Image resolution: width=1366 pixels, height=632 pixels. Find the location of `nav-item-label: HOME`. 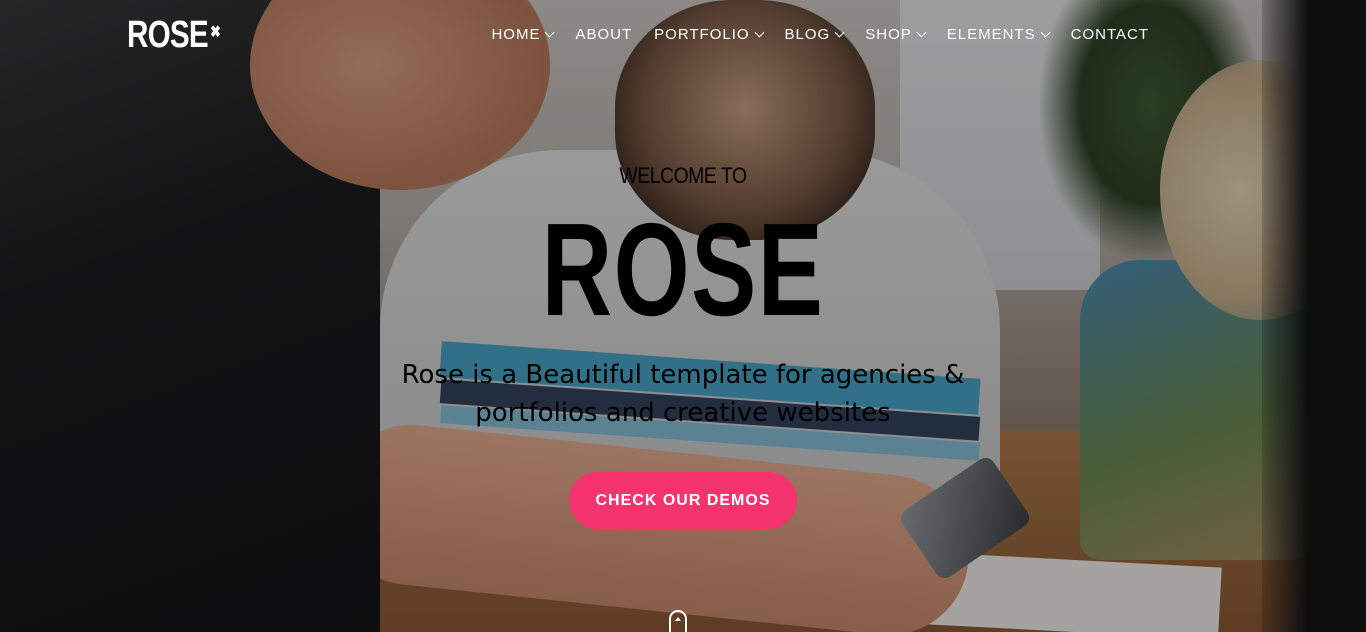

nav-item-label: HOME is located at coordinates (516, 34).